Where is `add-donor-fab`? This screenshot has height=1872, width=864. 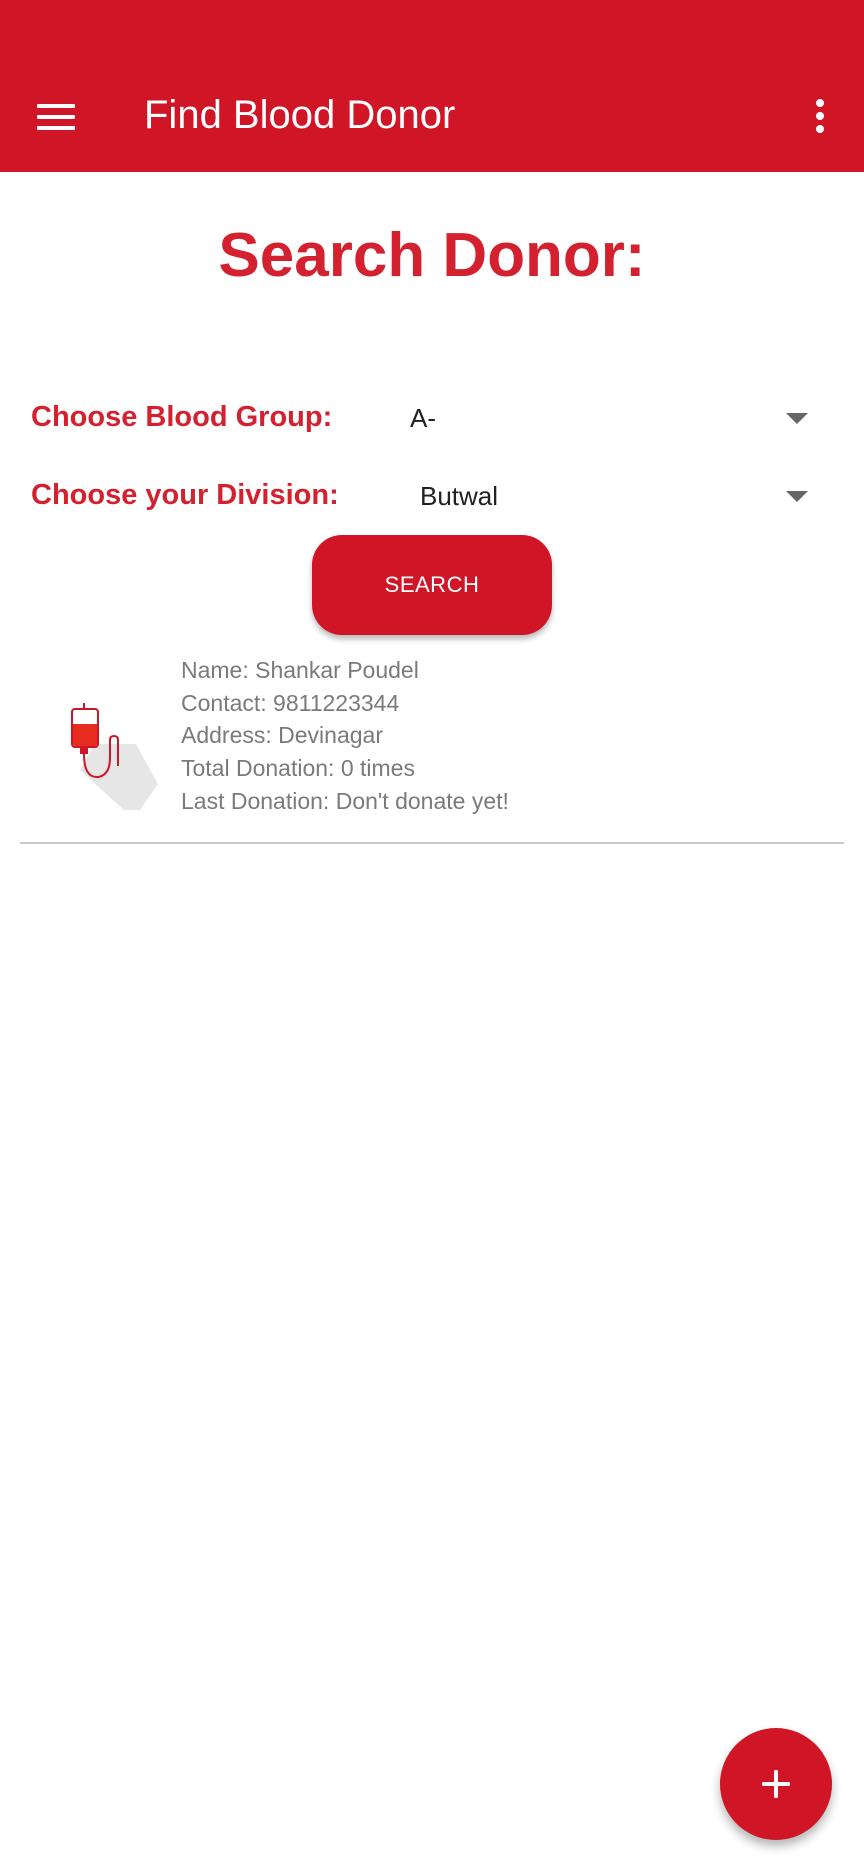
add-donor-fab is located at coordinates (776, 1784).